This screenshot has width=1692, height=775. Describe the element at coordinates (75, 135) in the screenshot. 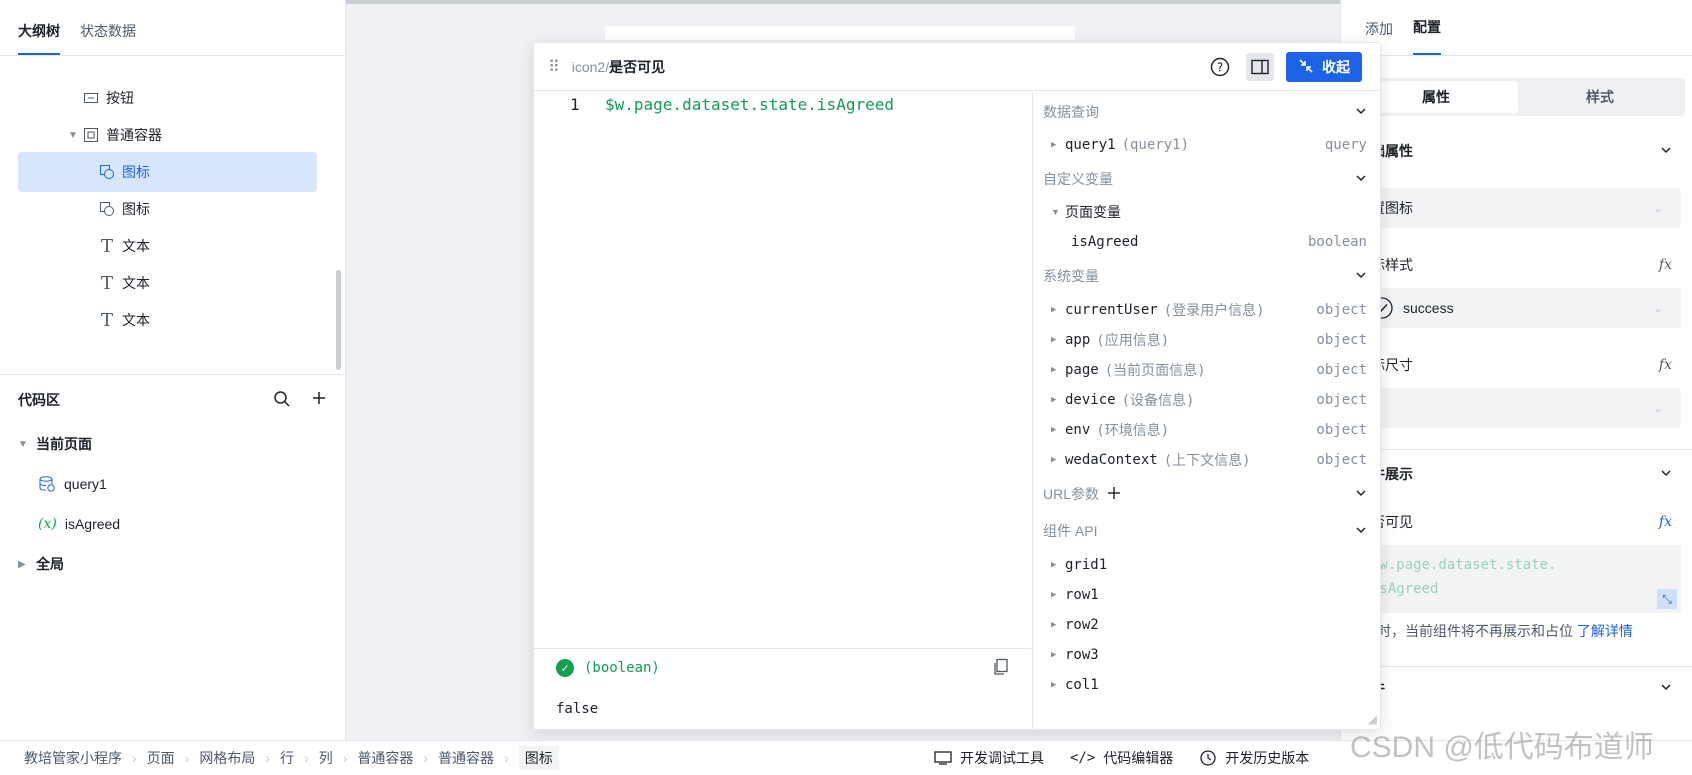

I see `caret-down-icon: ▼` at that location.